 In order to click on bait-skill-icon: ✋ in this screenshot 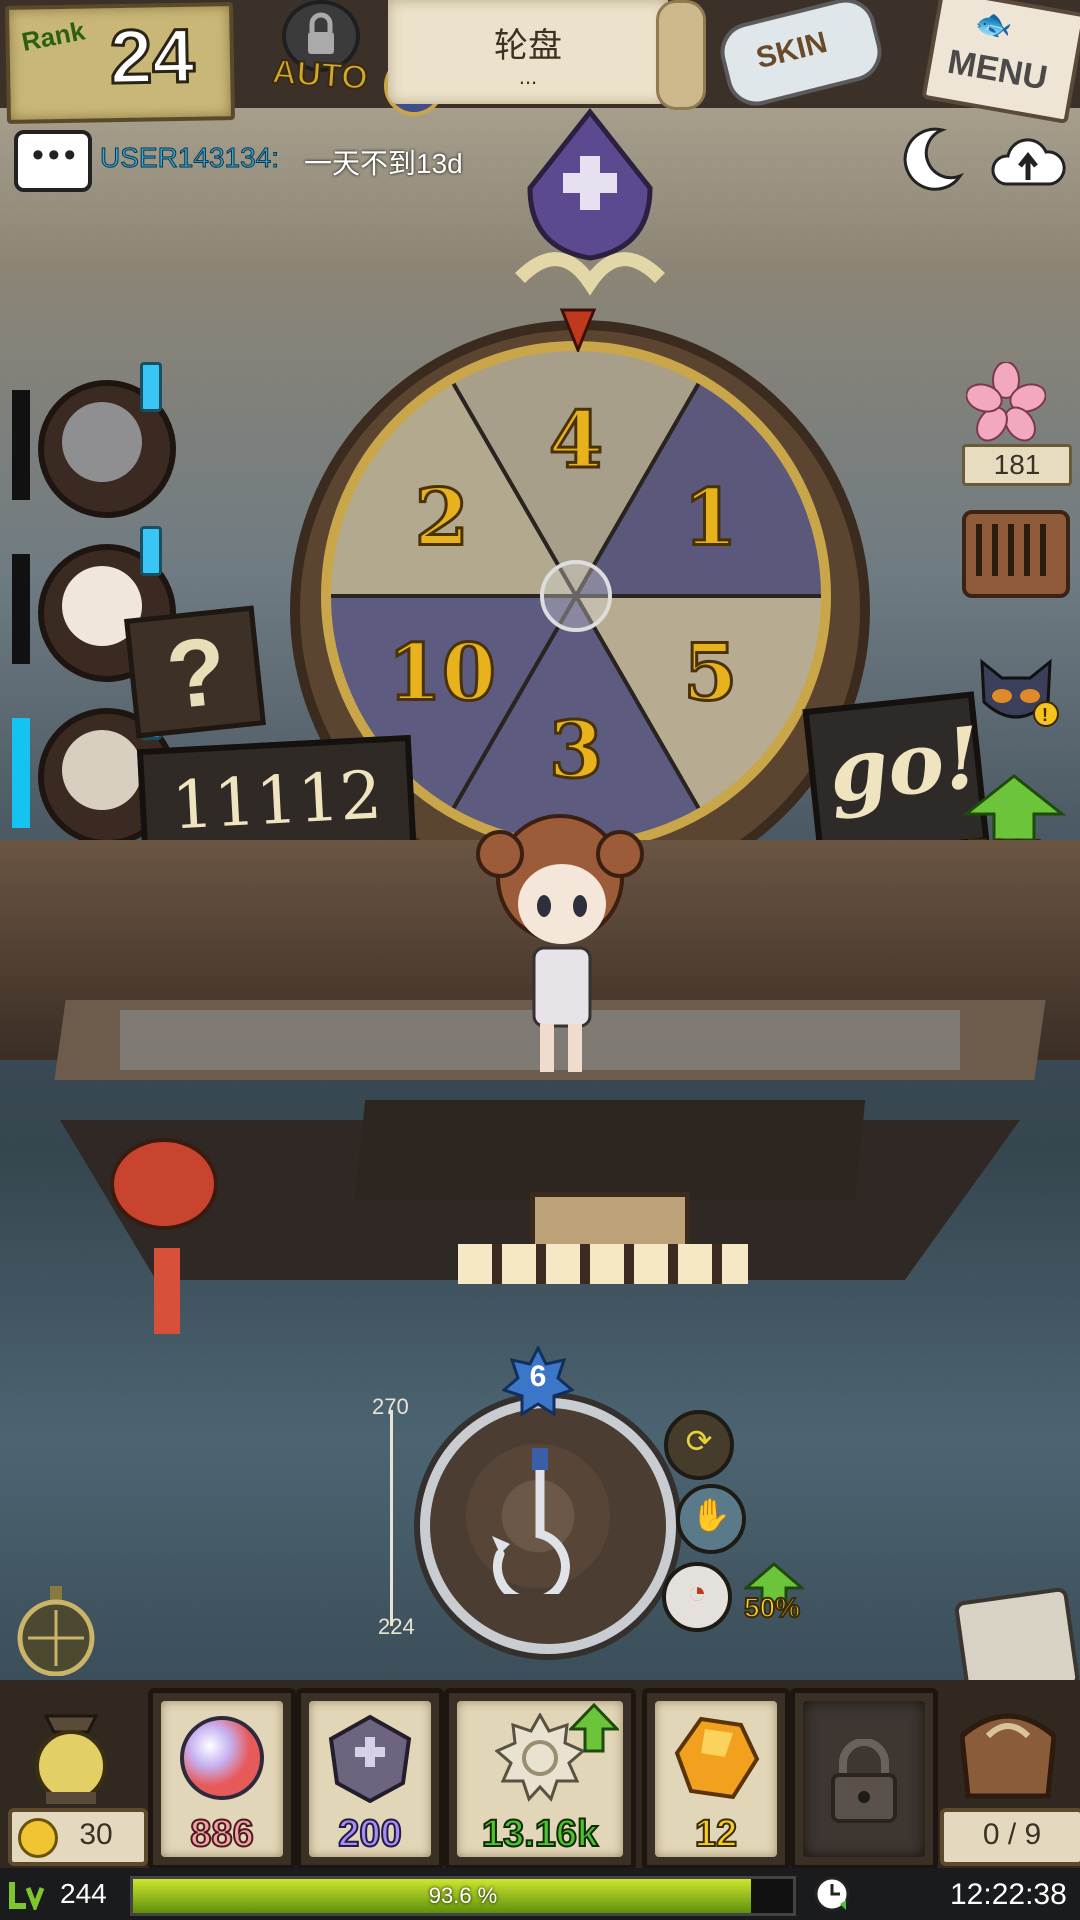, I will do `click(711, 1519)`.